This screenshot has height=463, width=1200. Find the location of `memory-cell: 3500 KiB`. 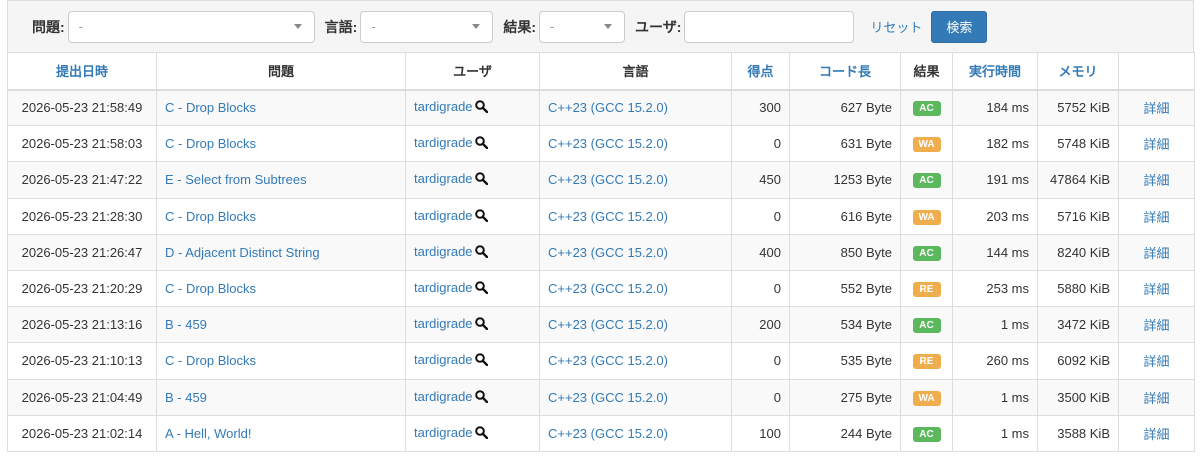

memory-cell: 3500 KiB is located at coordinates (1078, 397).